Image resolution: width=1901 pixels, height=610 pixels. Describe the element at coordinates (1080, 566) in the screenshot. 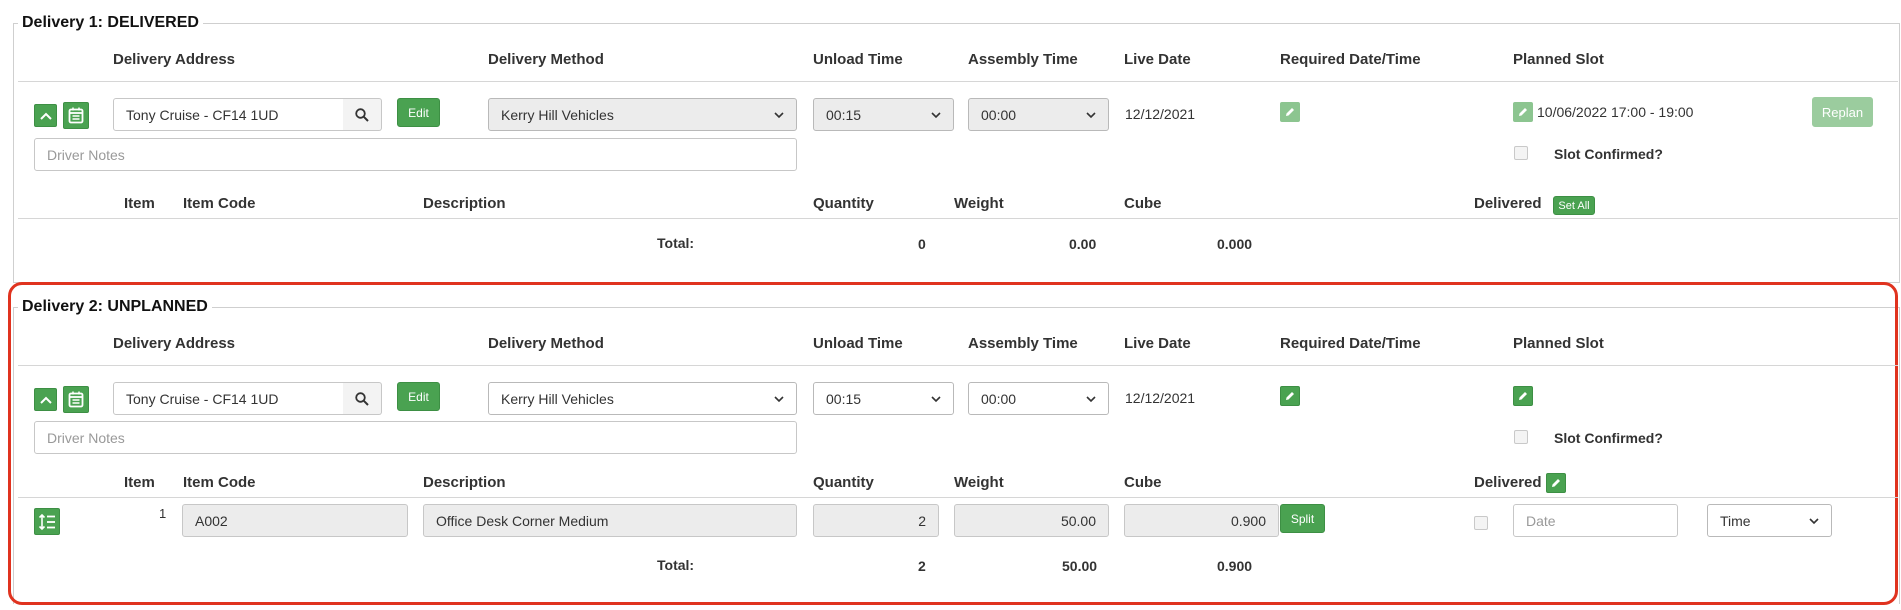

I see `total-weight: 50.00` at that location.